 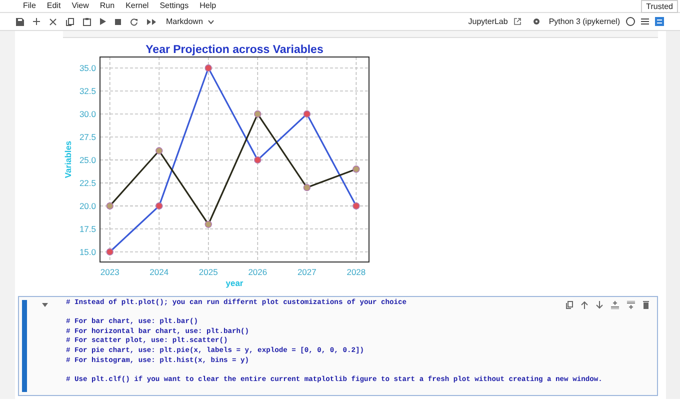 I want to click on trusted-indicator: Trusted, so click(x=659, y=6).